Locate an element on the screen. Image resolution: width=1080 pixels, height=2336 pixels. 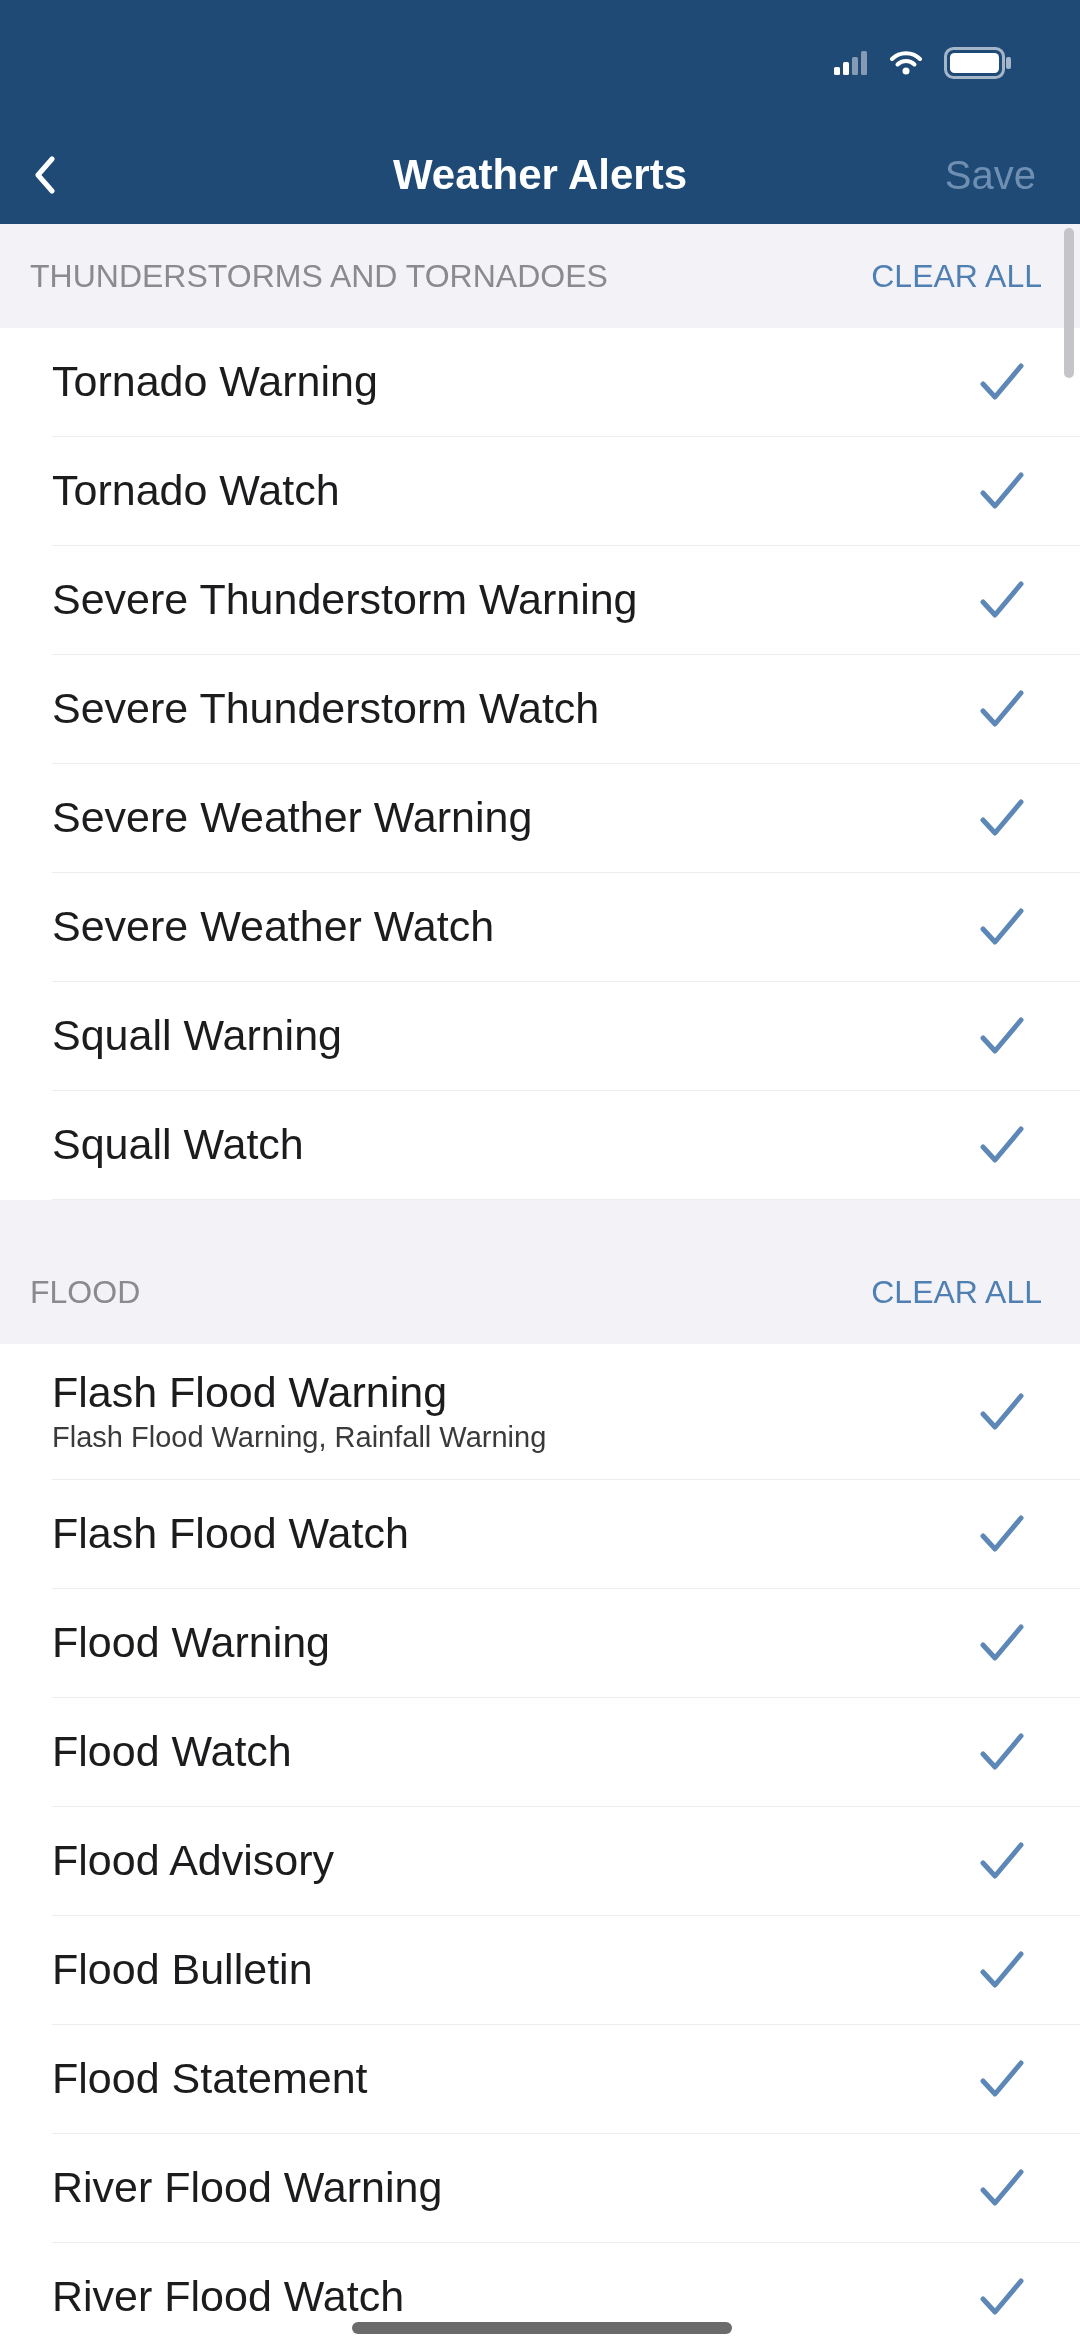
alert-row: Flash Flood Warning Flash Flood Warning, Rainfall Warning is located at coordinates (540, 1412).